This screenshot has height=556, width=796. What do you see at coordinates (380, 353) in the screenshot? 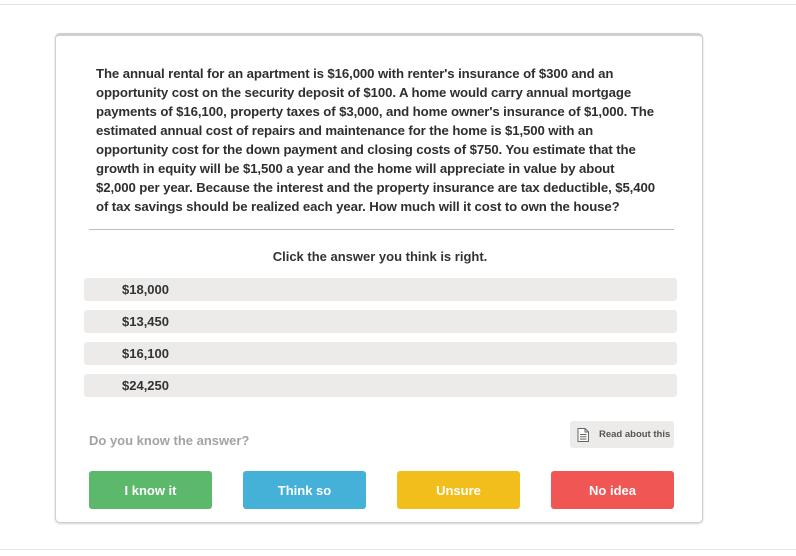
I see `answer-option-3: $16,100` at bounding box center [380, 353].